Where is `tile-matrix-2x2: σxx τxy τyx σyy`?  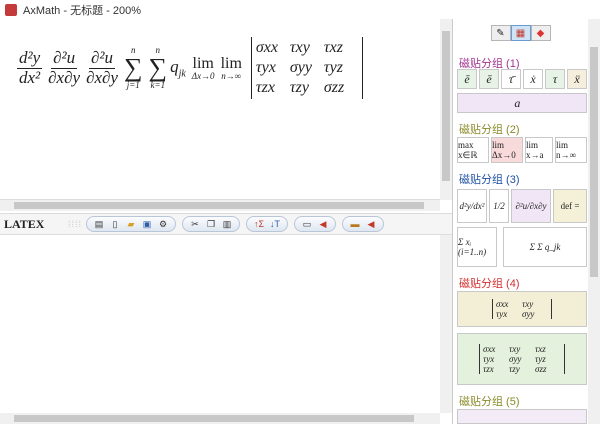
tile-matrix-2x2: σxx τxy τyx σyy is located at coordinates (522, 309).